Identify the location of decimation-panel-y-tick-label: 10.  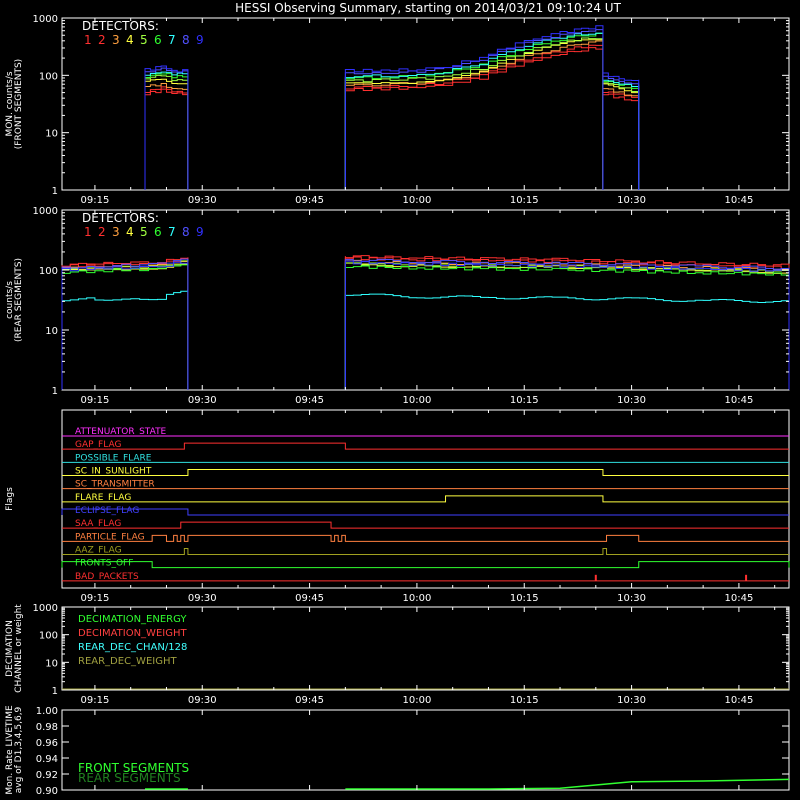
(51, 663).